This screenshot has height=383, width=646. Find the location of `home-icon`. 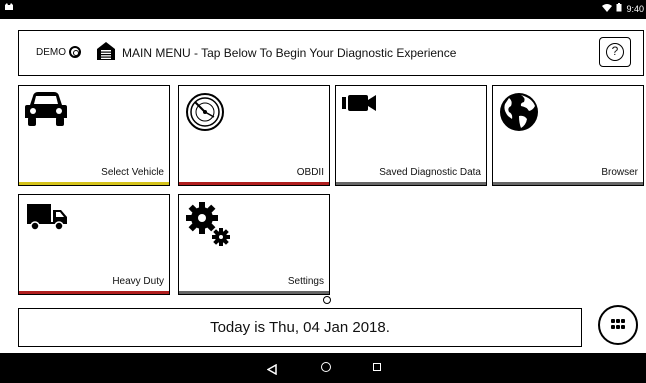

home-icon is located at coordinates (326, 367).